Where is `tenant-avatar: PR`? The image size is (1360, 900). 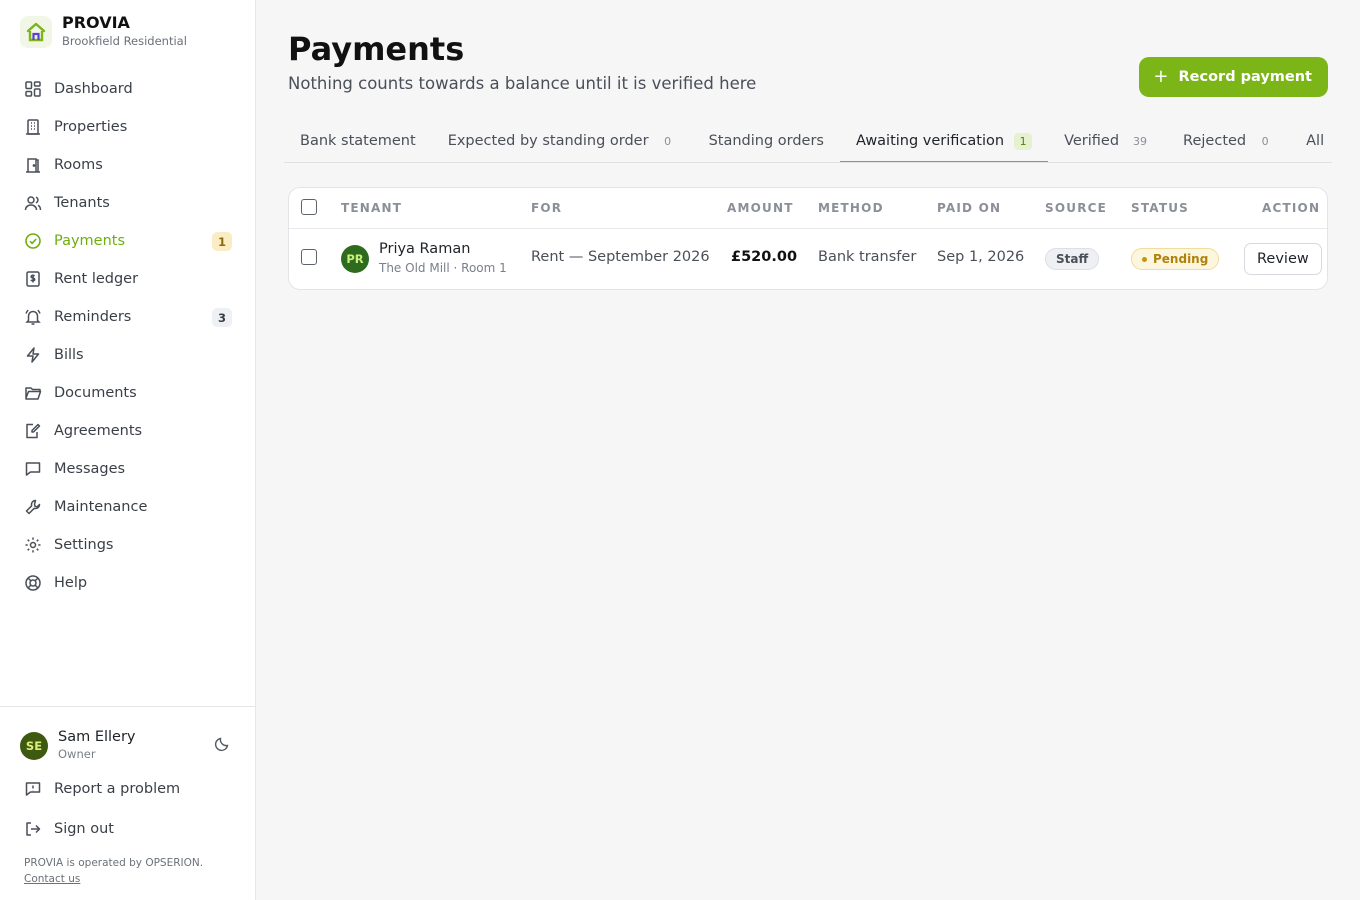
tenant-avatar: PR is located at coordinates (355, 259).